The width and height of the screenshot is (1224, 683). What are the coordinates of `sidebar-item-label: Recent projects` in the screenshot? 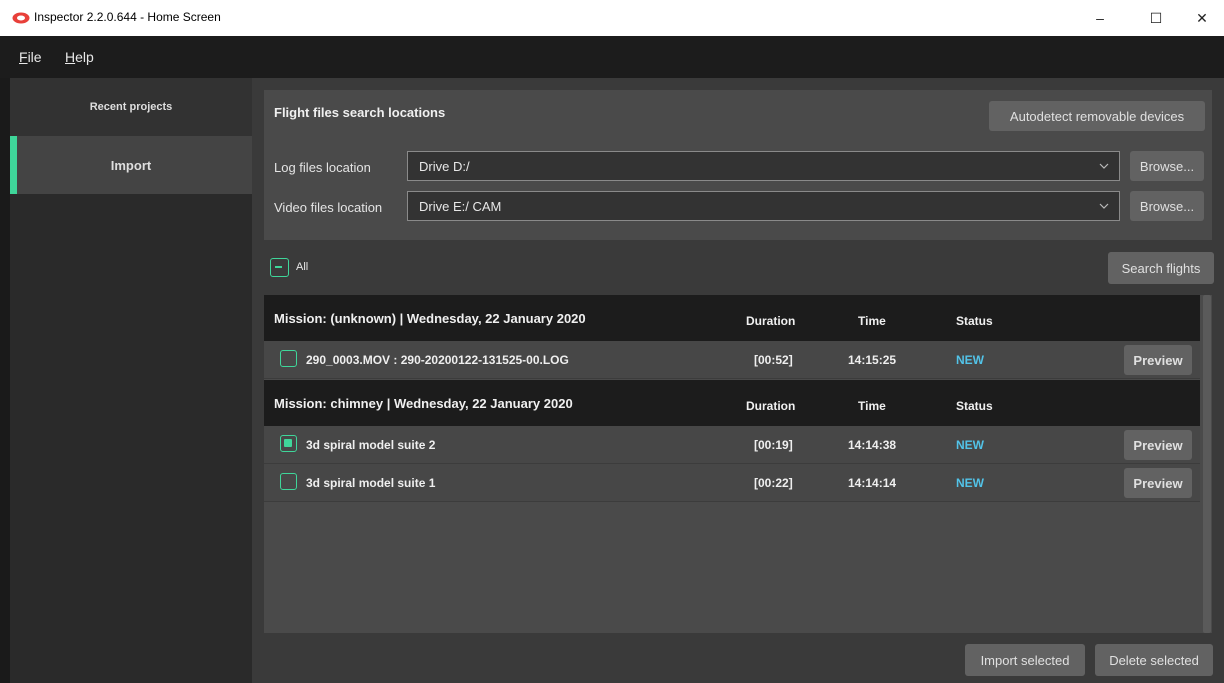 It's located at (131, 107).